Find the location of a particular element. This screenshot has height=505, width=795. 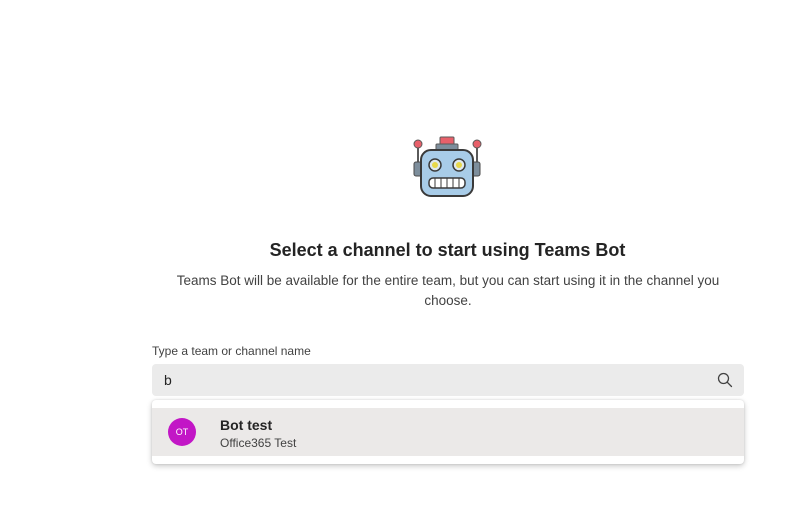

result-subtitle: Office365 Test is located at coordinates (258, 443).